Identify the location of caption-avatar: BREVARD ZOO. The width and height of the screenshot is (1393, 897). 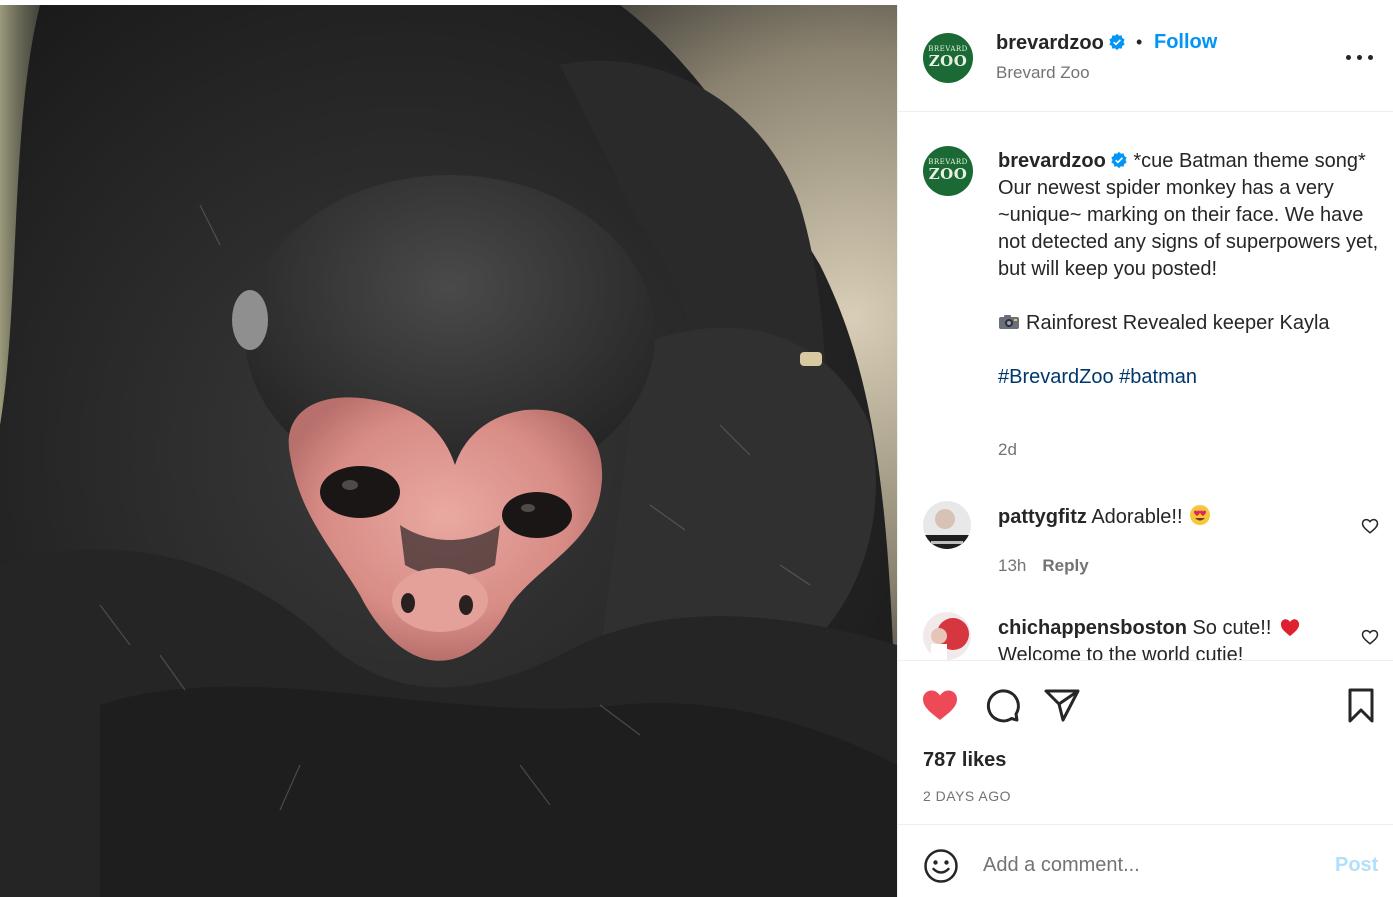
(948, 171).